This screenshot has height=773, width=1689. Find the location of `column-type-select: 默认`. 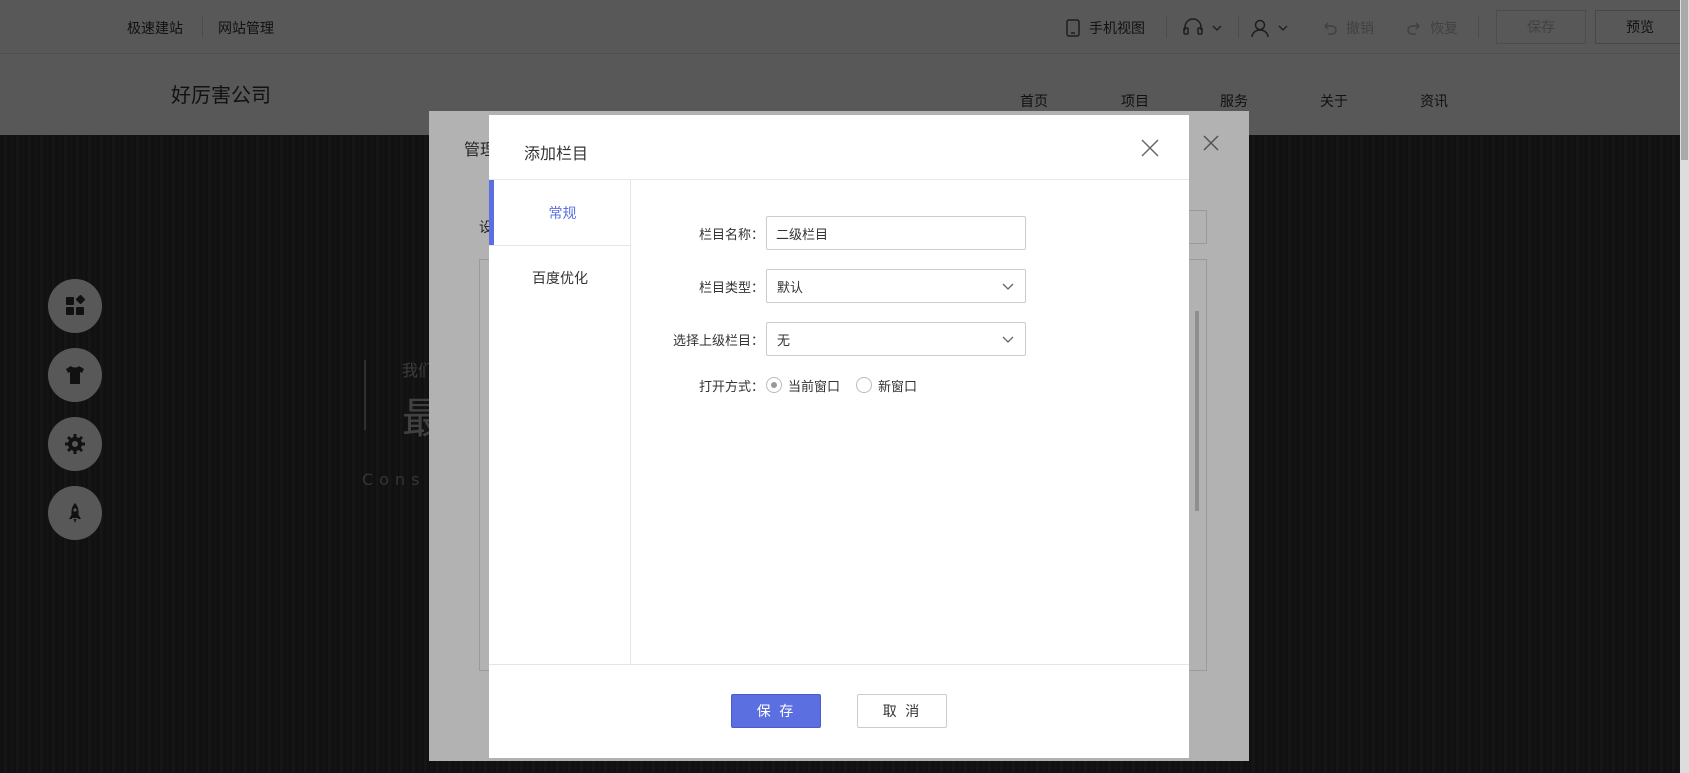

column-type-select: 默认 is located at coordinates (896, 286).